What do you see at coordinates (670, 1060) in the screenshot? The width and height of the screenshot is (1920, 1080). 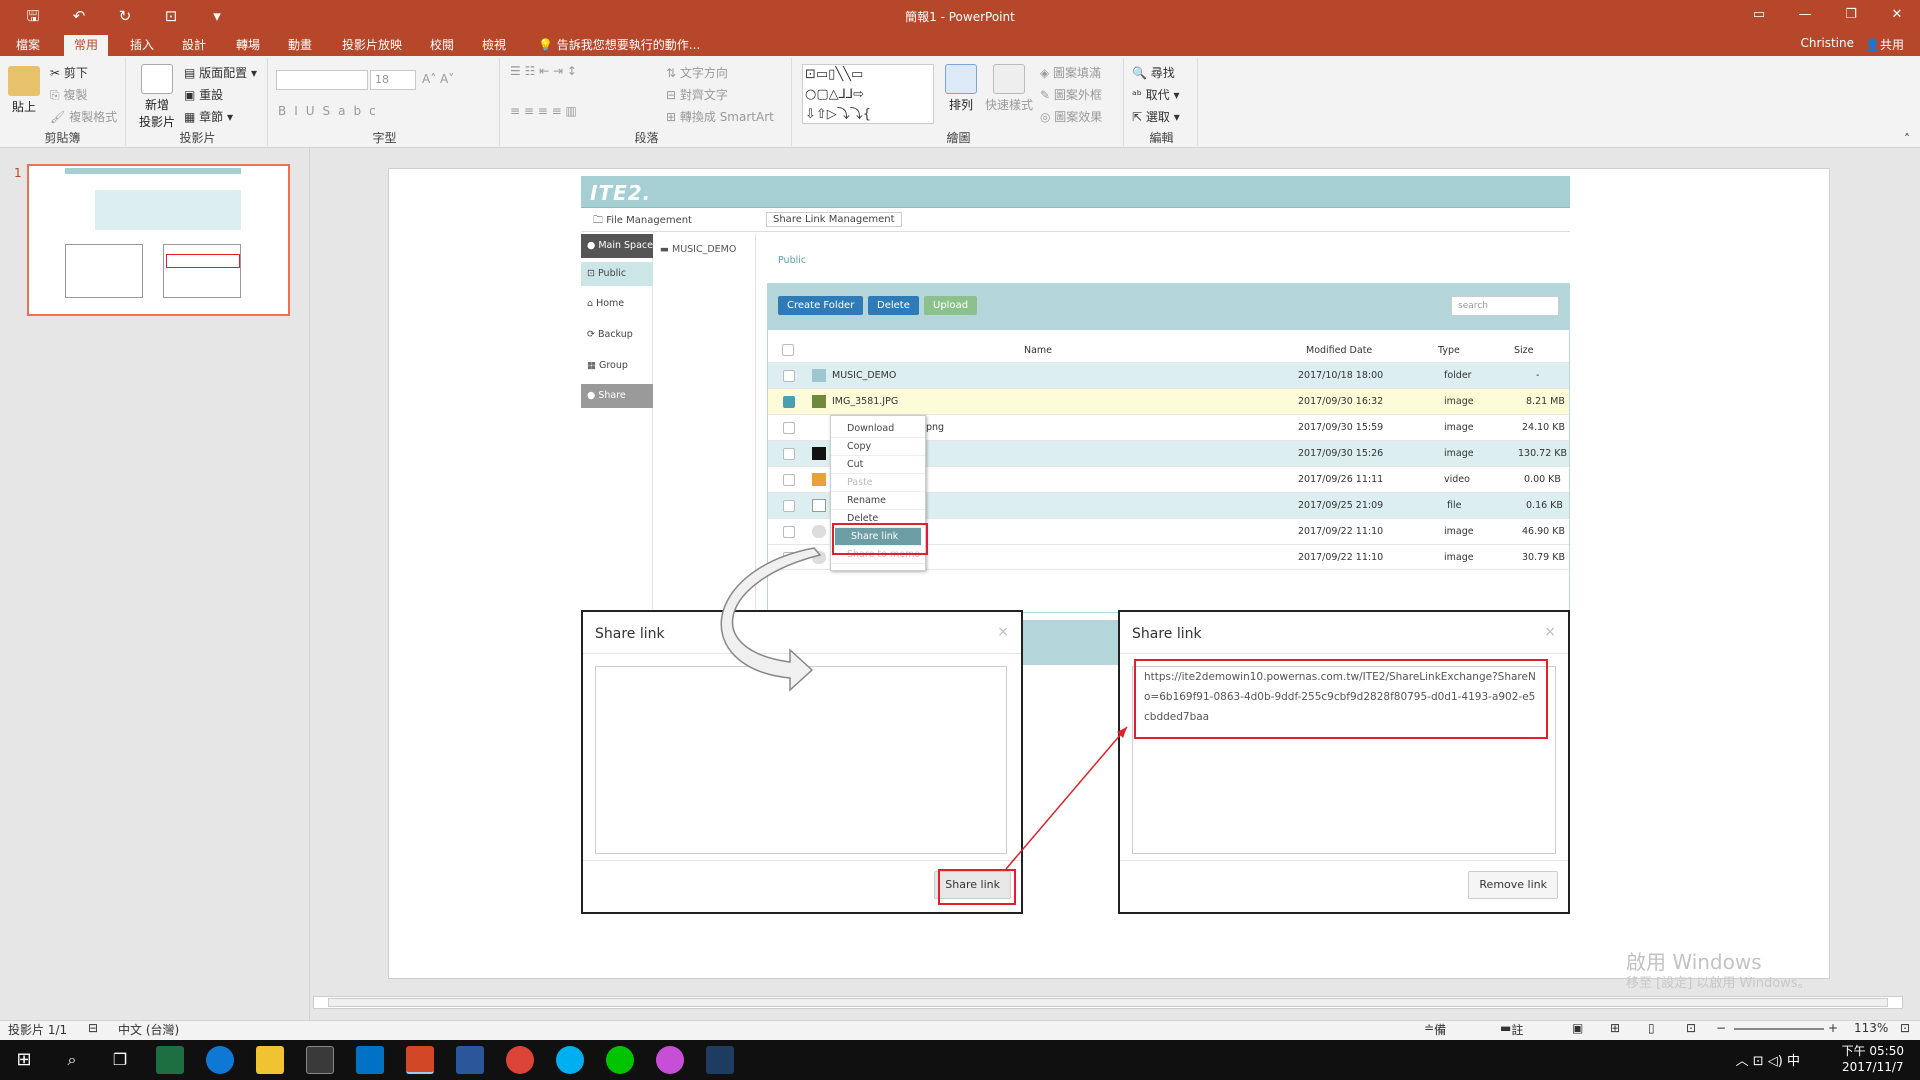 I see `paint-icon` at bounding box center [670, 1060].